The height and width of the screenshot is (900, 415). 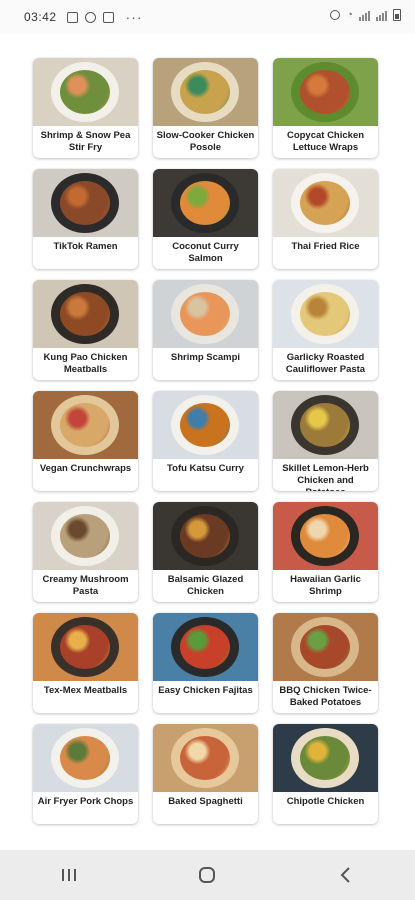 I want to click on recipe-card: TikTok Ramen, so click(x=85, y=219).